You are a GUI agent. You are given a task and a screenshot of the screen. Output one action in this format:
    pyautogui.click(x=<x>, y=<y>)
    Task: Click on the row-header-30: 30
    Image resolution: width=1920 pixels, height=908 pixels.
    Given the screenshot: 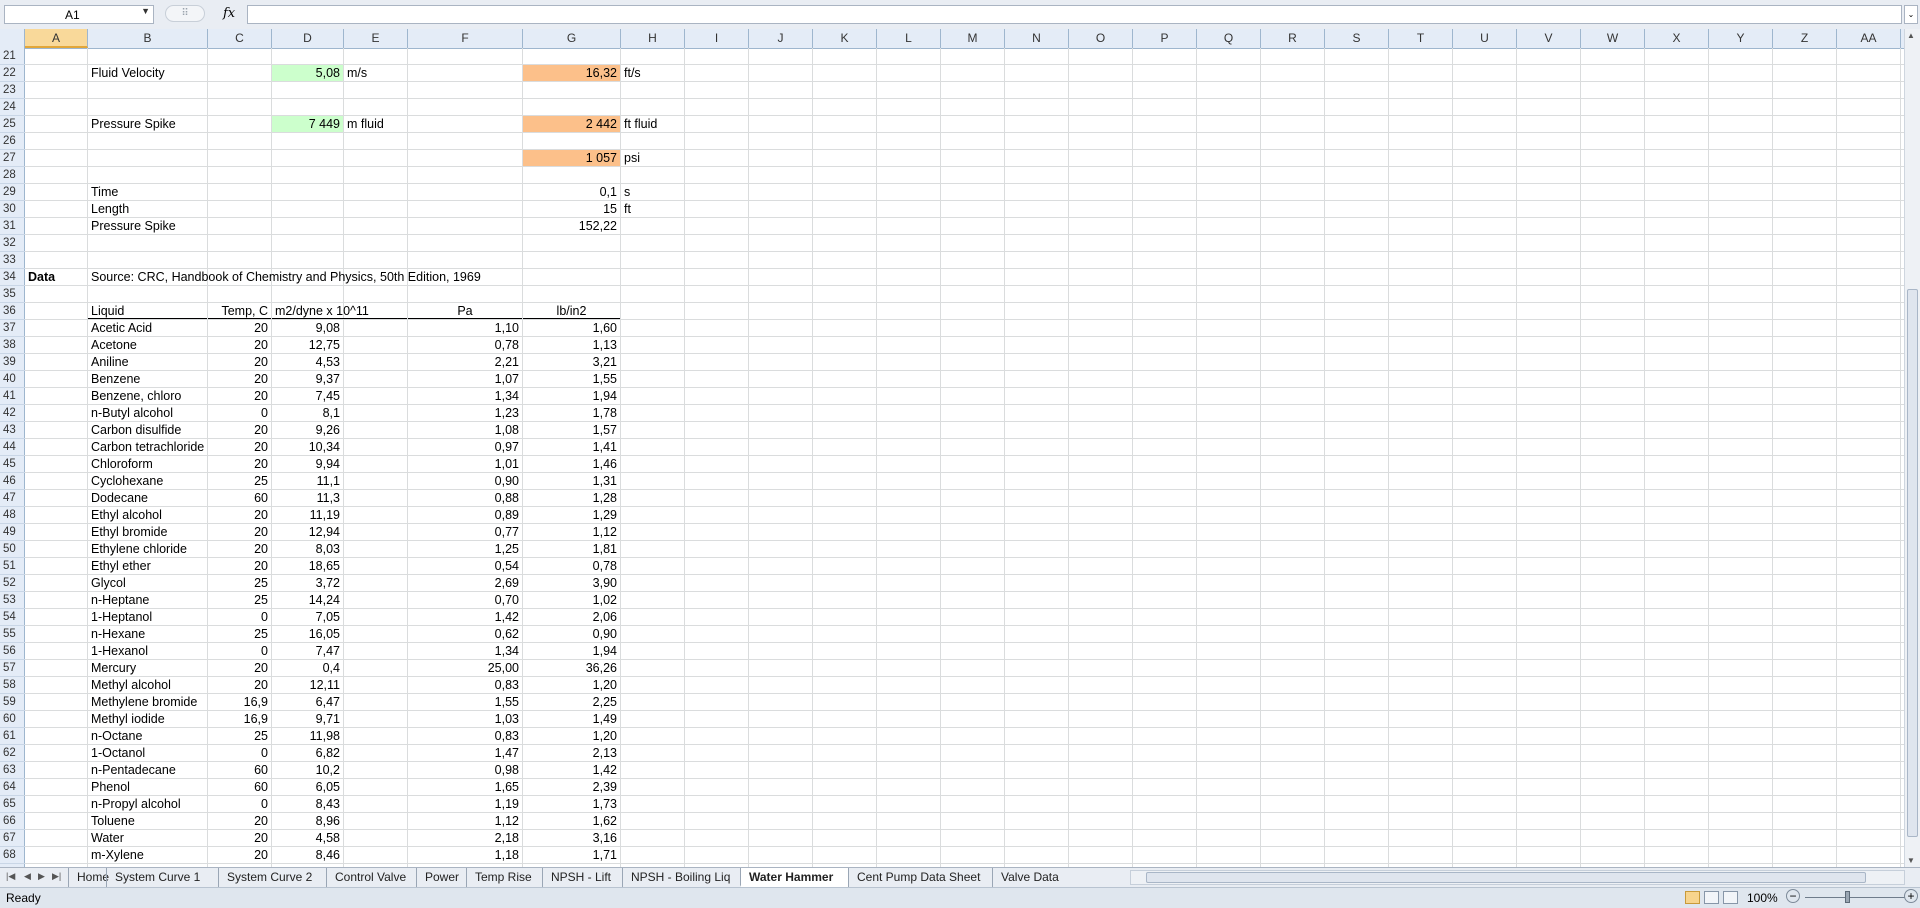 What is the action you would take?
    pyautogui.click(x=12, y=209)
    